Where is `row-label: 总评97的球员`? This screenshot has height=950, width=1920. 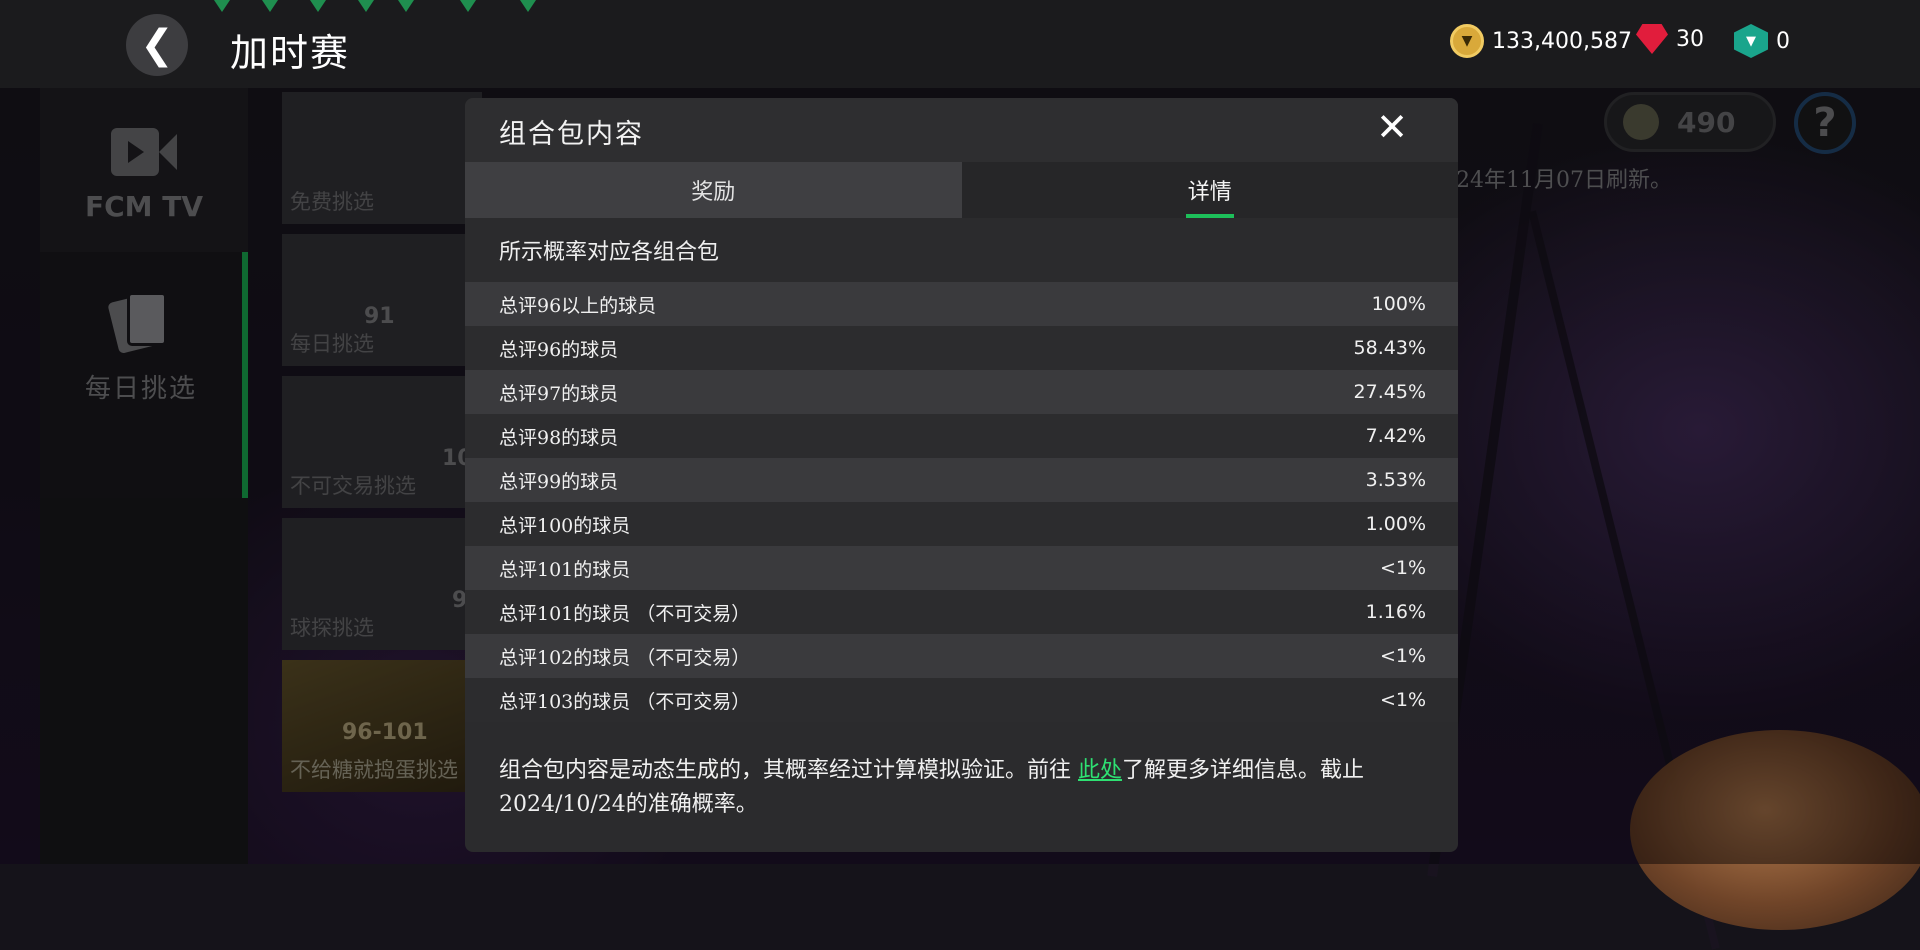
row-label: 总评97的球员 is located at coordinates (559, 393).